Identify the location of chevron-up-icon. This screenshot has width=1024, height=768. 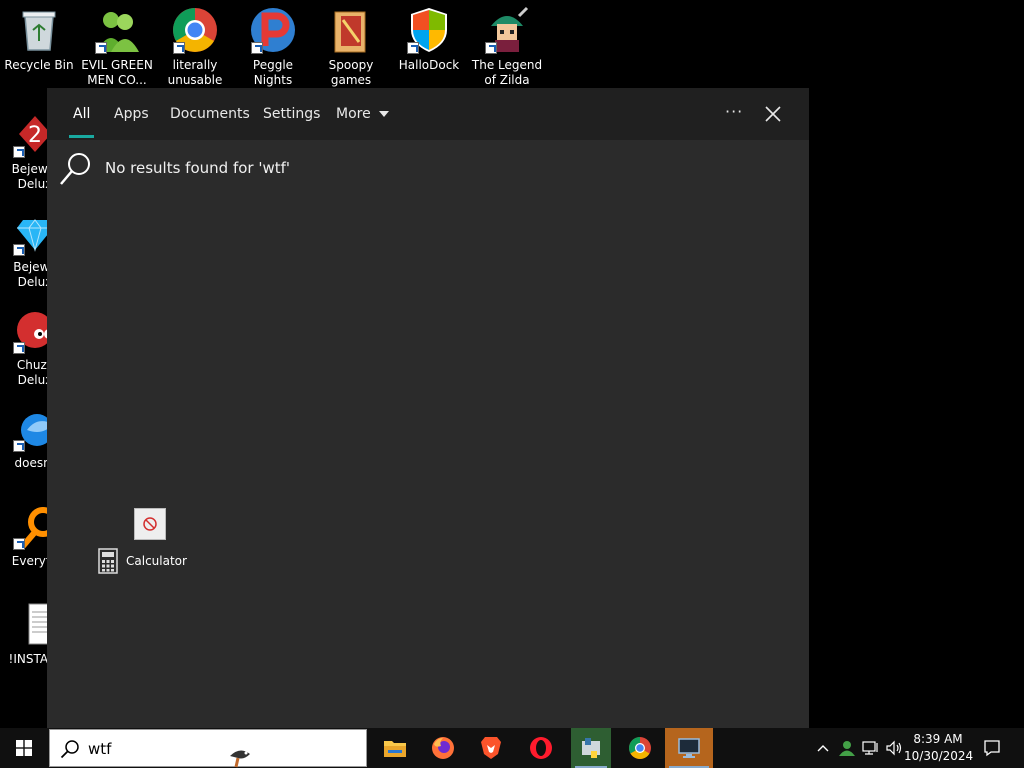
(823, 748).